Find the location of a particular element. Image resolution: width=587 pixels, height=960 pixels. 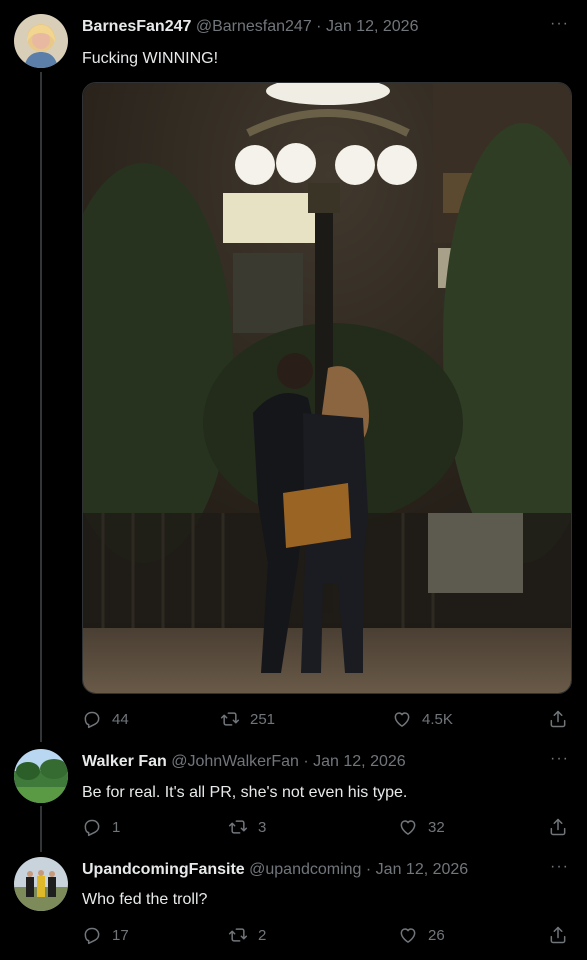

reply-count: 17 is located at coordinates (120, 935).